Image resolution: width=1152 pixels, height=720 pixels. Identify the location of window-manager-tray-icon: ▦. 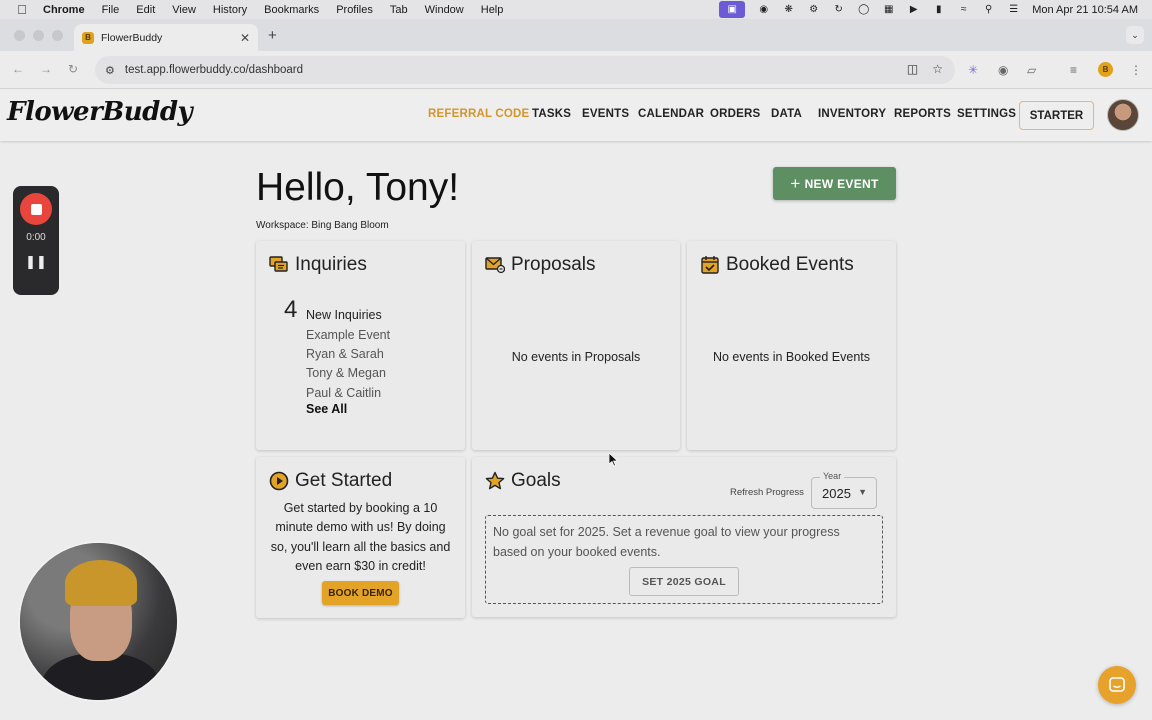
(888, 9).